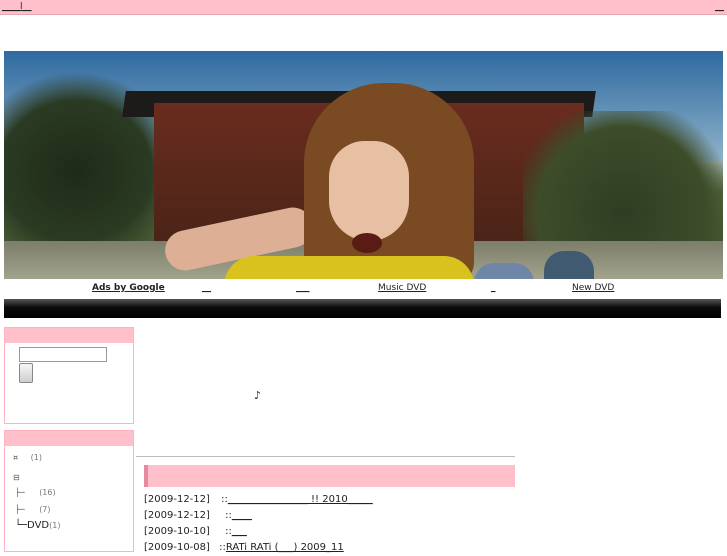 The height and width of the screenshot is (556, 727). Describe the element at coordinates (363, 289) in the screenshot. I see `nav-row: Ads by Google __ ___ Music DVD _ New DVD` at that location.